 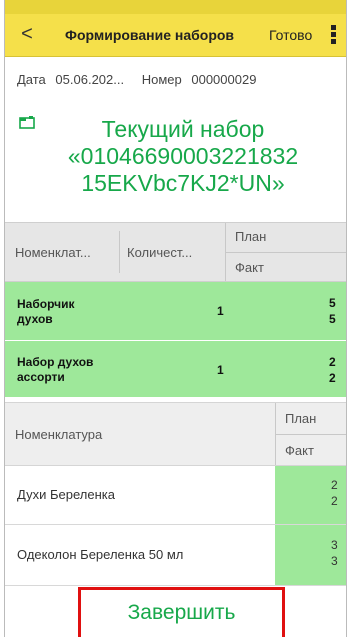 What do you see at coordinates (183, 183) in the screenshot?
I see `current-kit-line-3: 15EKVbc7KJ2*UN»` at bounding box center [183, 183].